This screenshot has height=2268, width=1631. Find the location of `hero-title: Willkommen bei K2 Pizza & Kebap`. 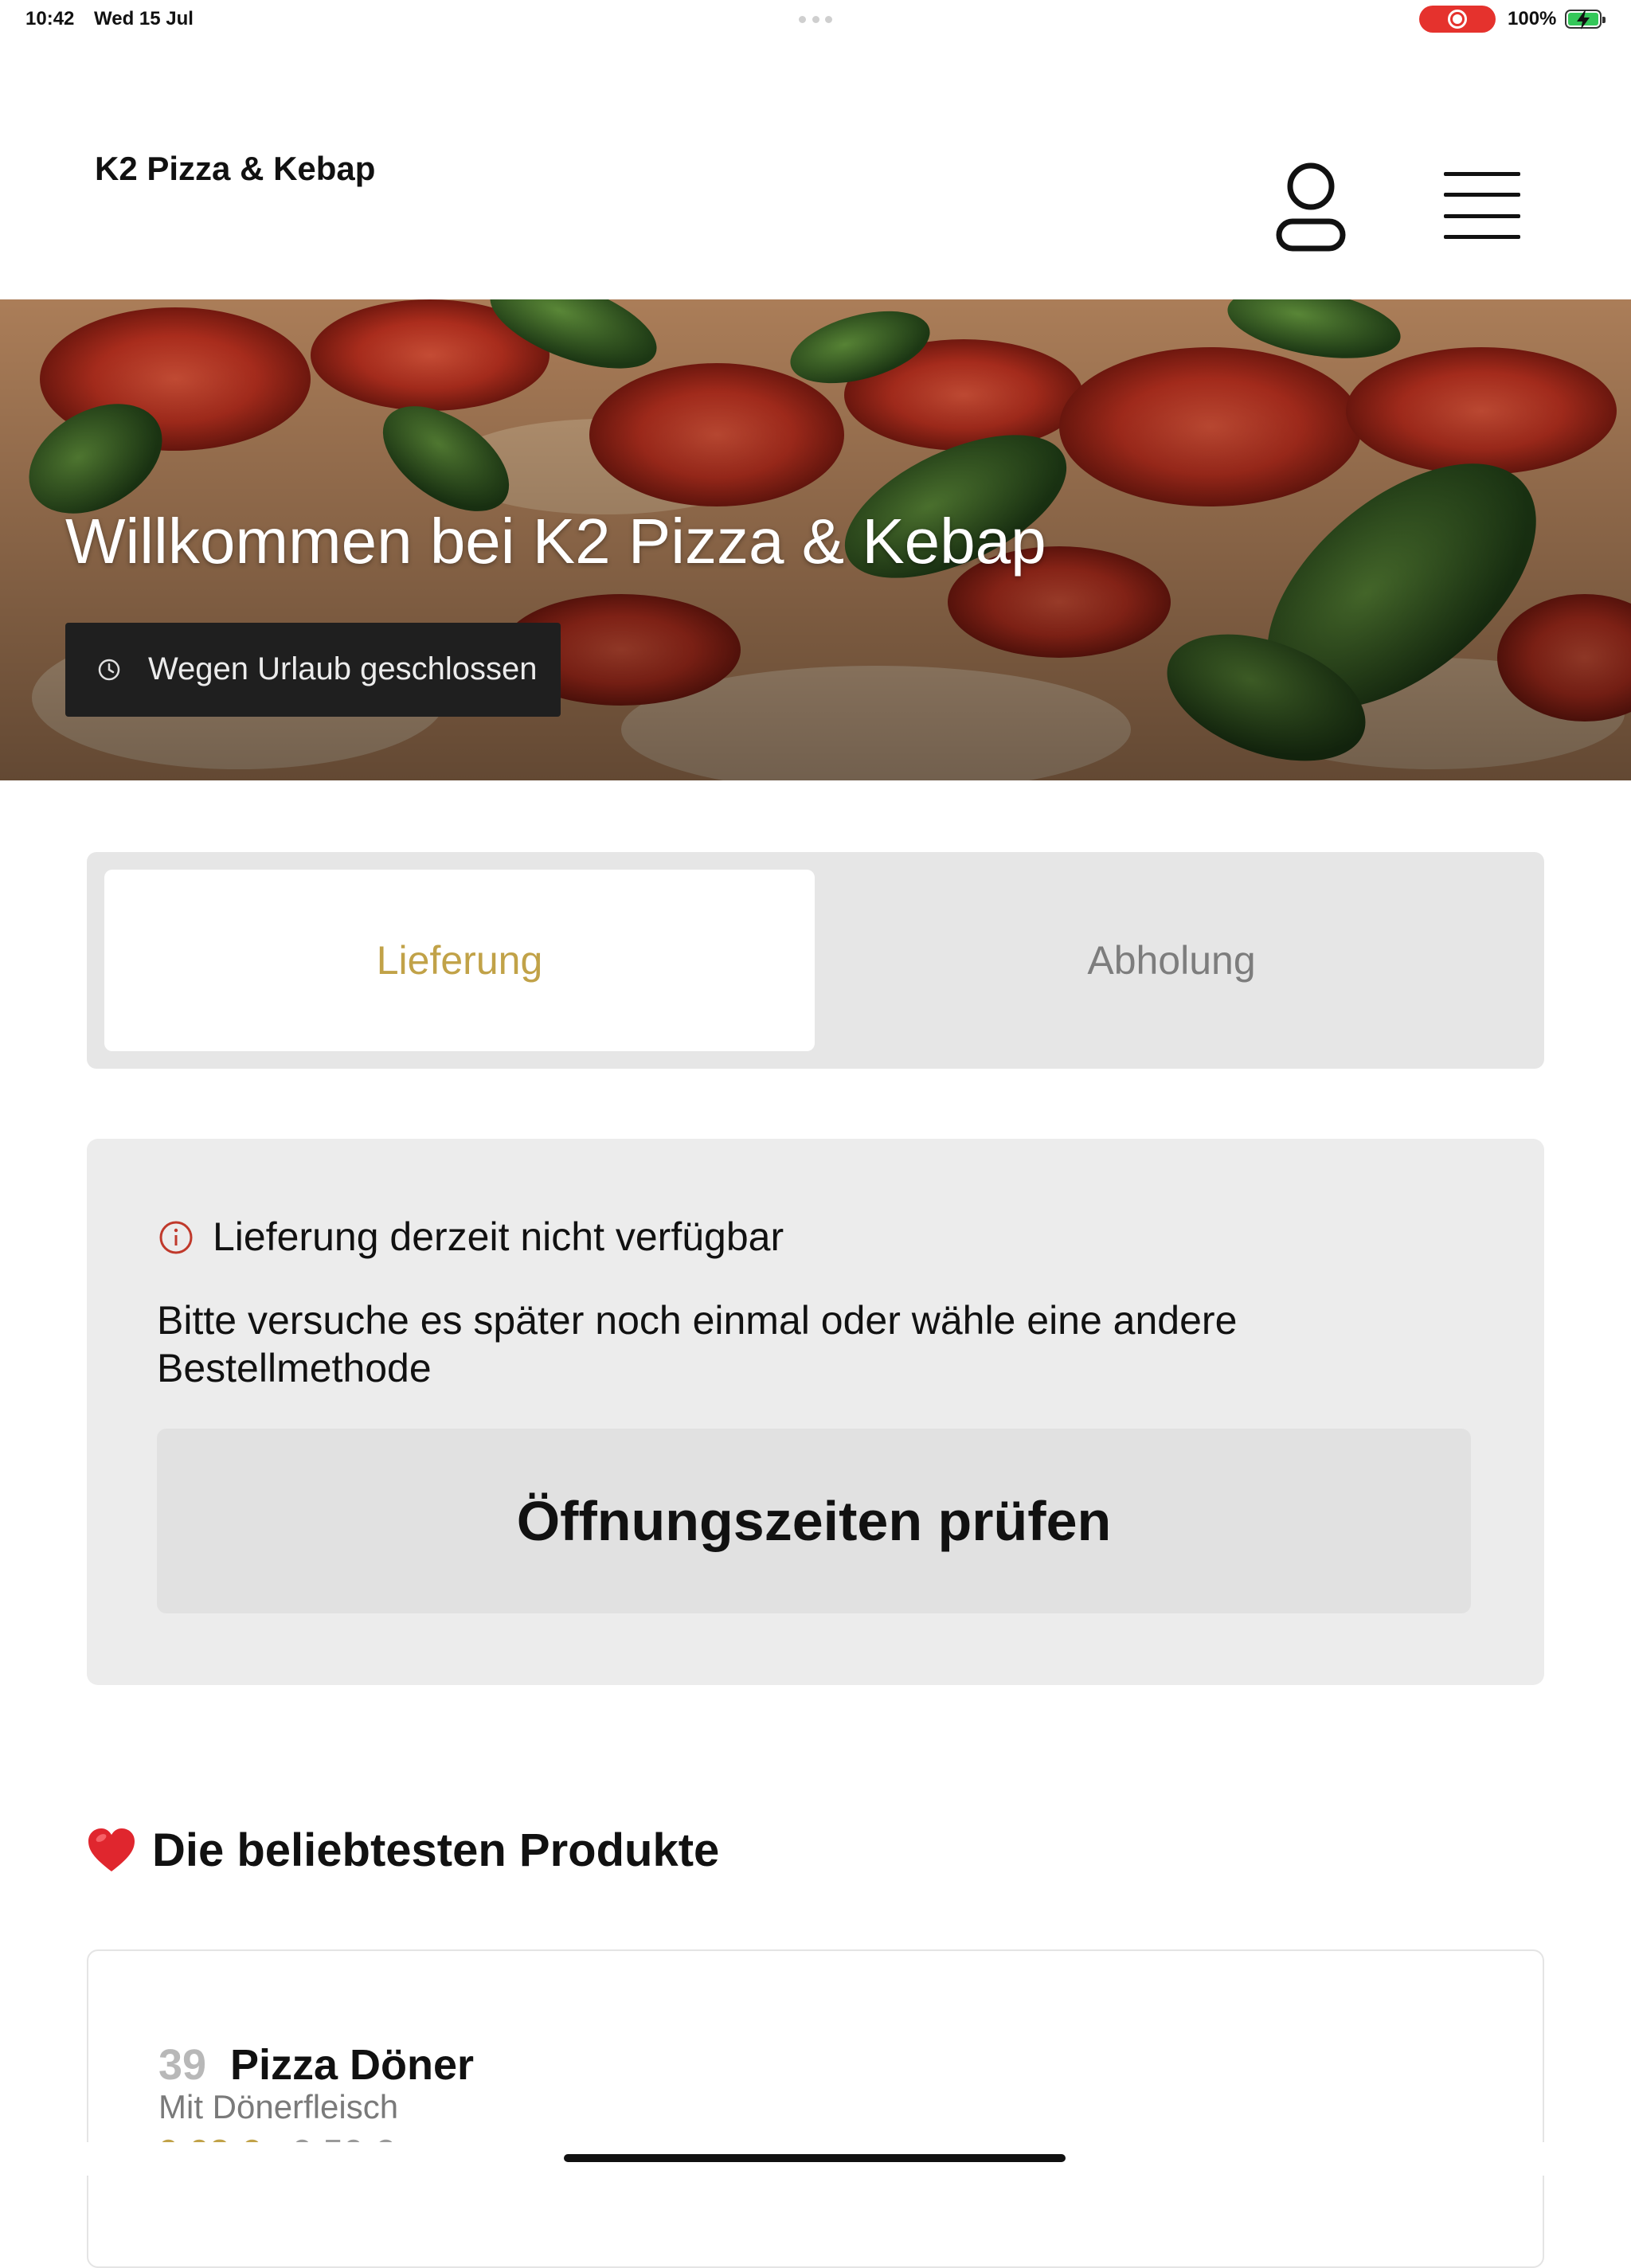

hero-title: Willkommen bei K2 Pizza & Kebap is located at coordinates (555, 541).